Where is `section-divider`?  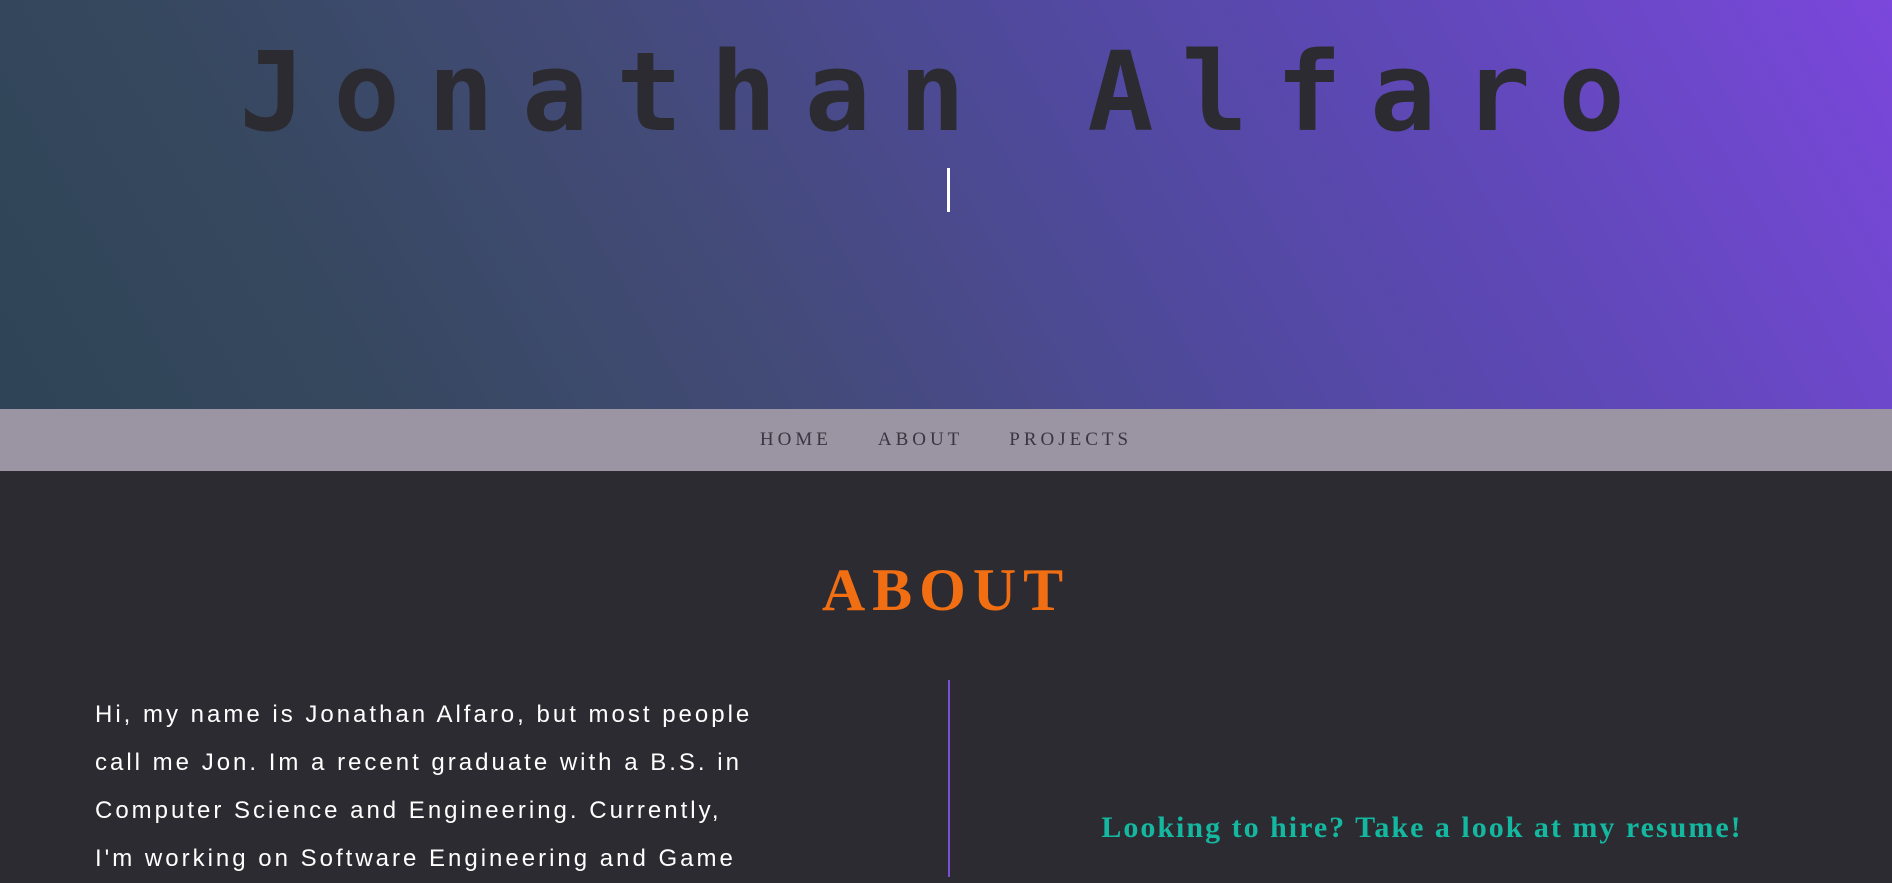
section-divider is located at coordinates (949, 778).